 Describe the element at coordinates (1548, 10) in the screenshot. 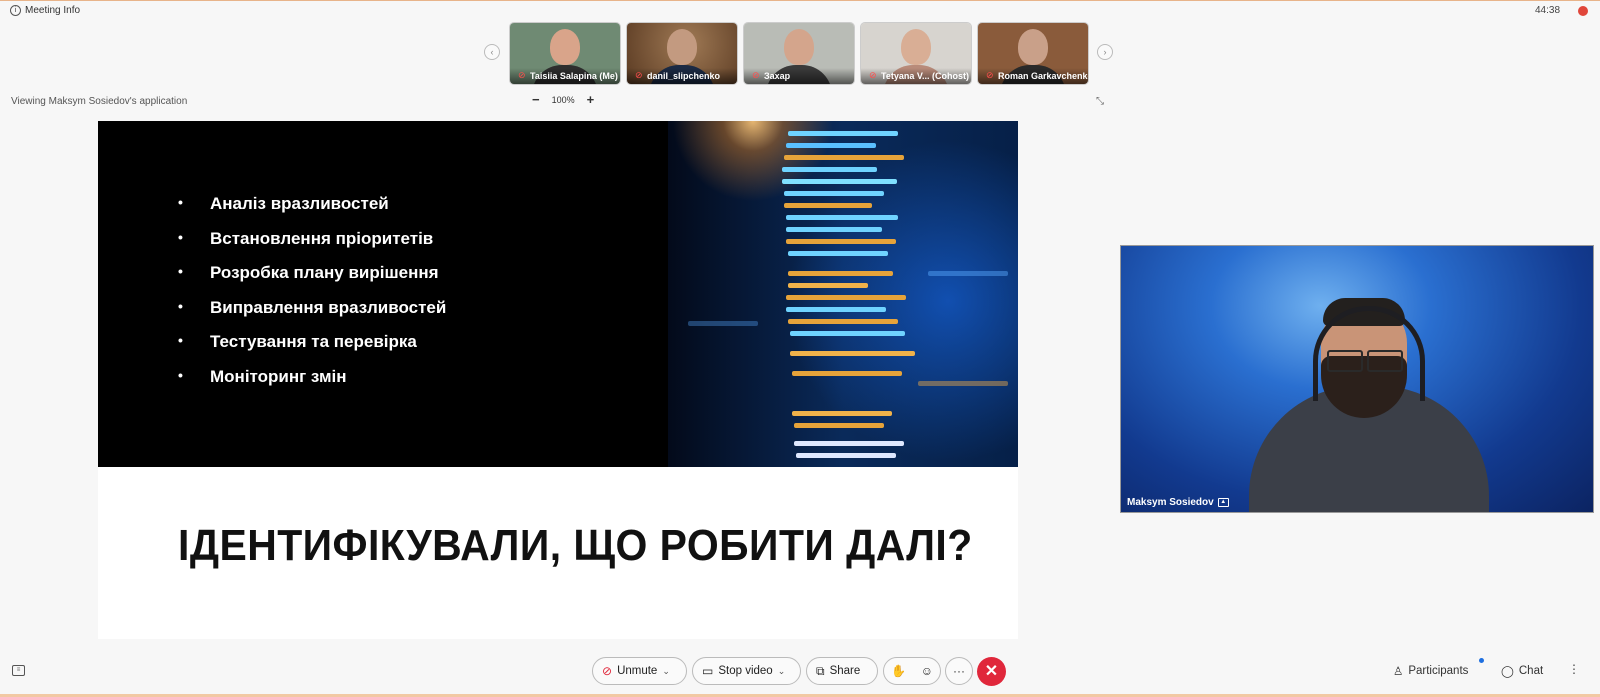

I see `meeting-timer: 44:38` at that location.